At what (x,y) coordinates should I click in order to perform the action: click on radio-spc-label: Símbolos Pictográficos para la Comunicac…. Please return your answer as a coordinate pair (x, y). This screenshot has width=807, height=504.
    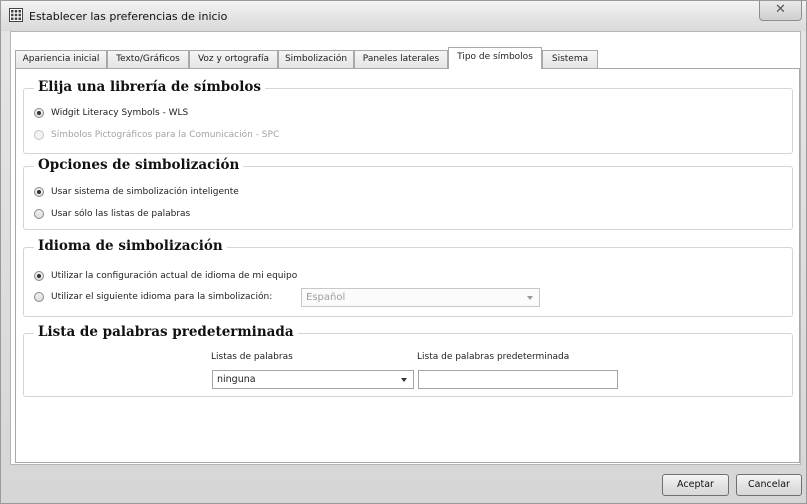
    Looking at the image, I should click on (165, 135).